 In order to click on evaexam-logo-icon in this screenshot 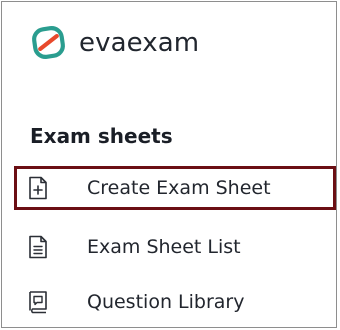, I will do `click(48, 42)`.